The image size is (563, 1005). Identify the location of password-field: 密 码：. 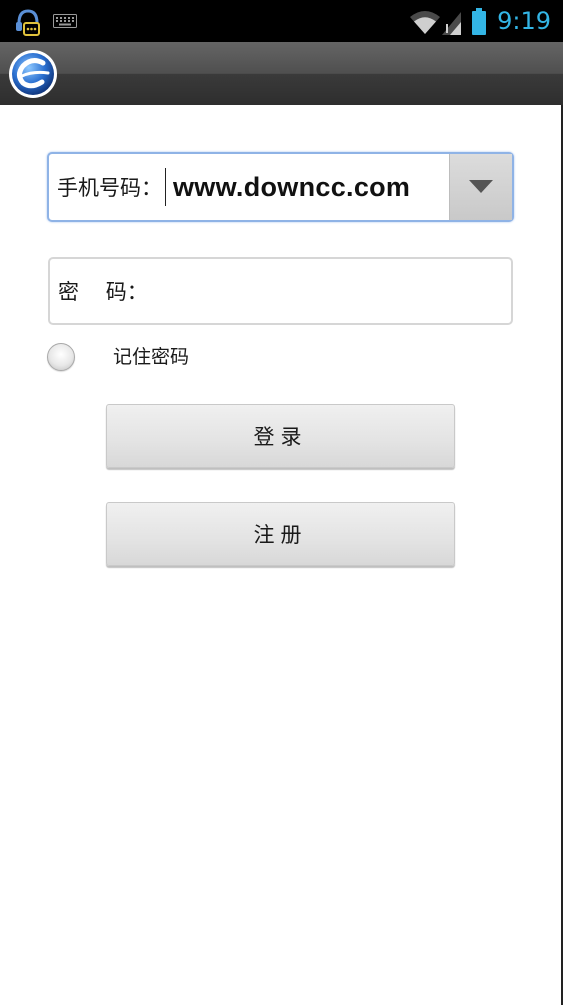
(280, 291).